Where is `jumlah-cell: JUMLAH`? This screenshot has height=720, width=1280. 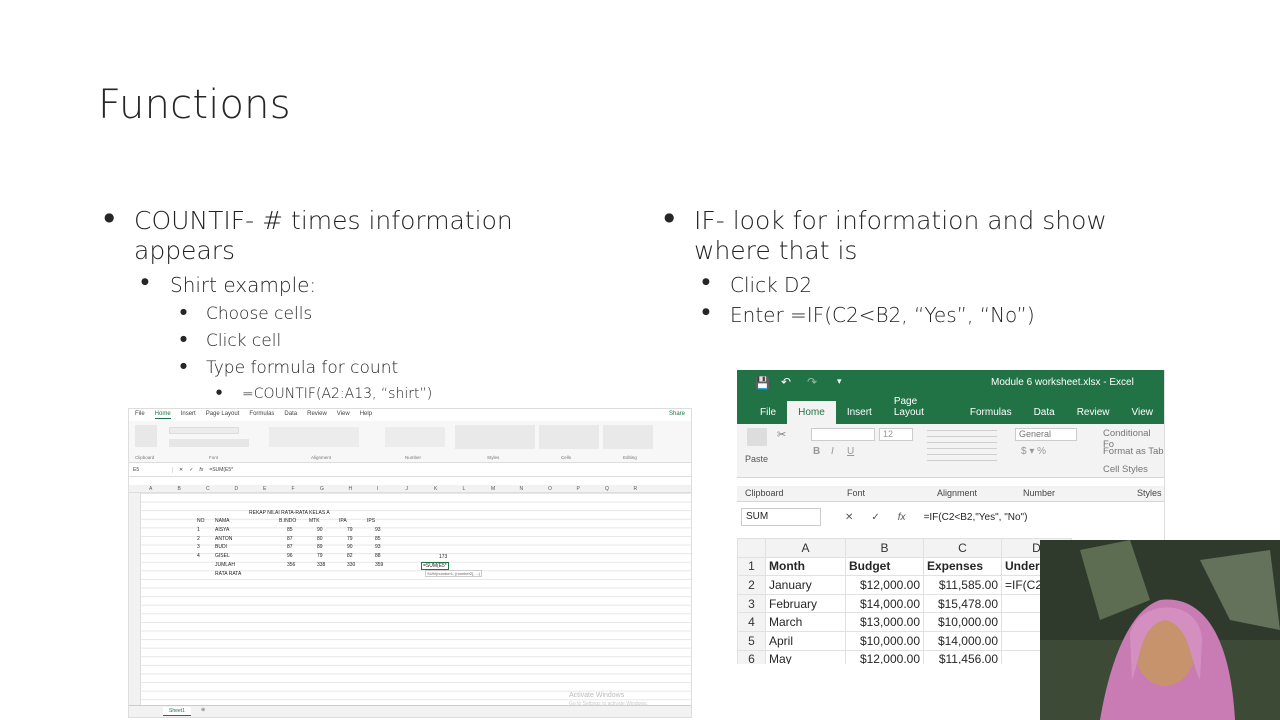
jumlah-cell: JUMLAH is located at coordinates (225, 565).